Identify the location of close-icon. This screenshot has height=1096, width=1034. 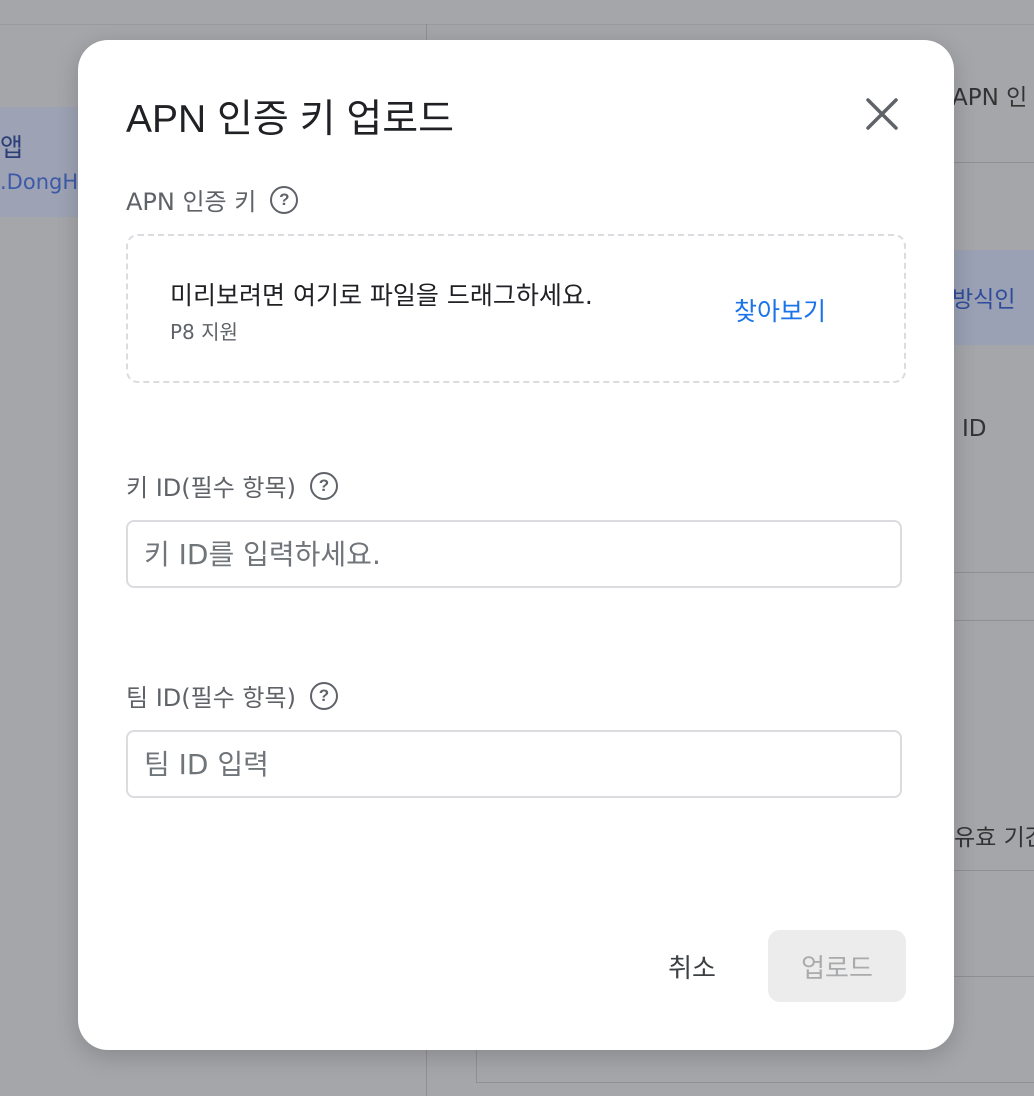
(882, 114).